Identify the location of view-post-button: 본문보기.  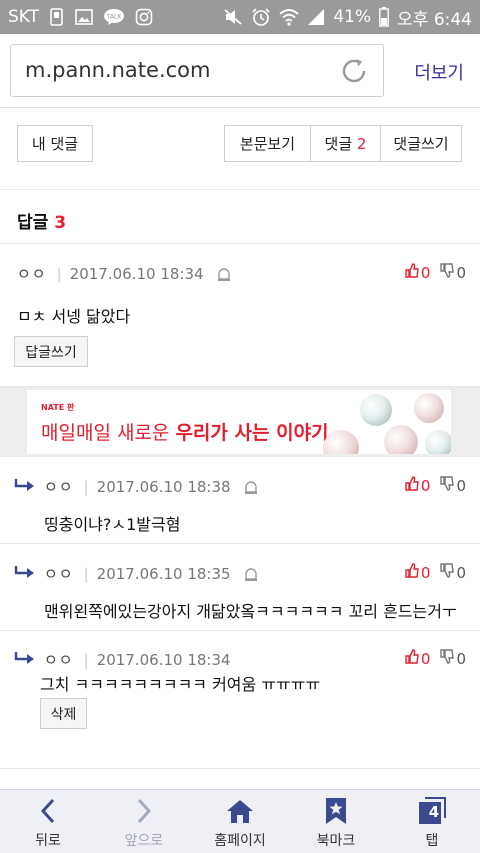
(268, 143).